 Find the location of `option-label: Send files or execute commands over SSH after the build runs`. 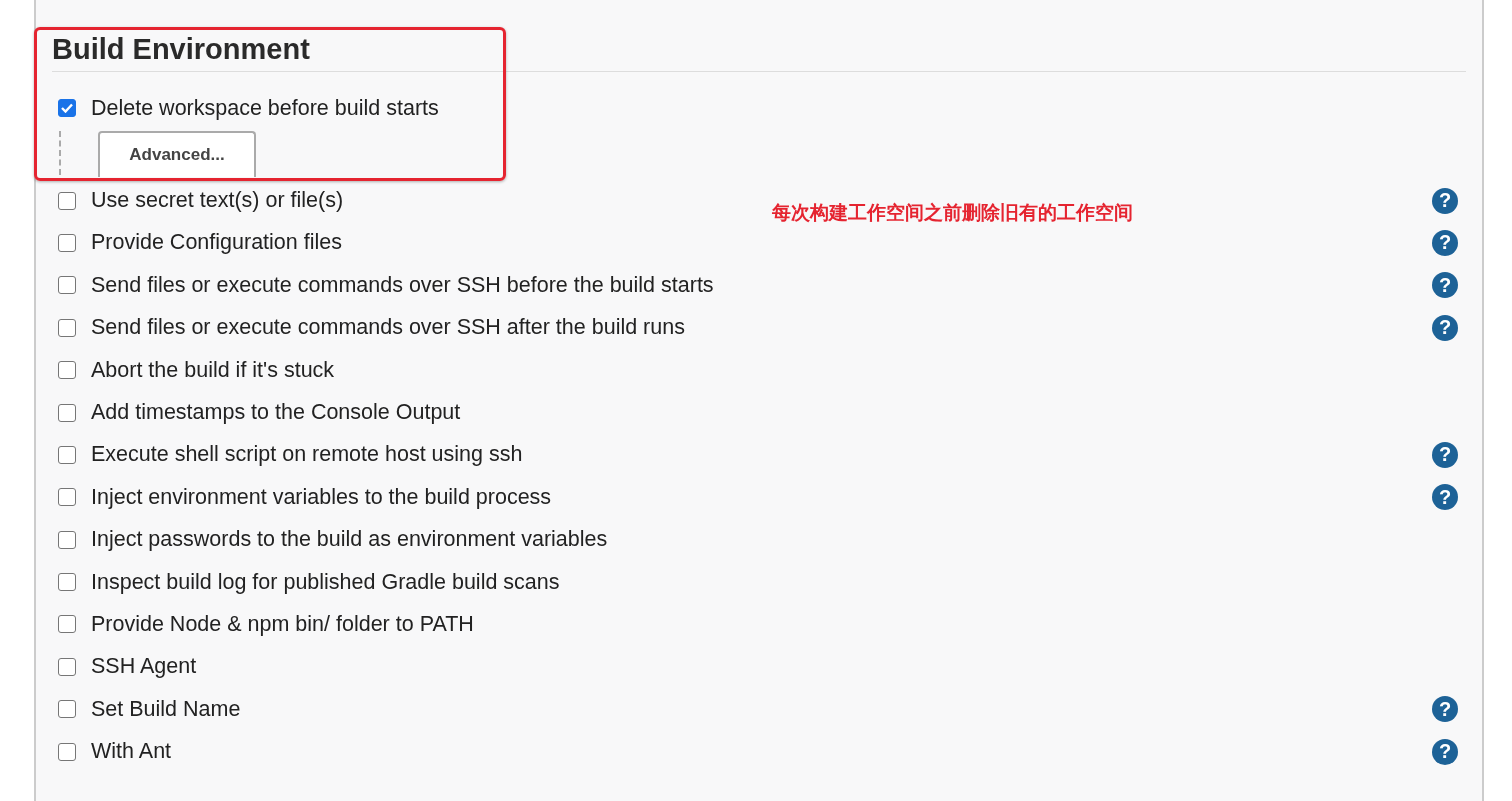

option-label: Send files or execute commands over SSH after the build runs is located at coordinates (388, 328).